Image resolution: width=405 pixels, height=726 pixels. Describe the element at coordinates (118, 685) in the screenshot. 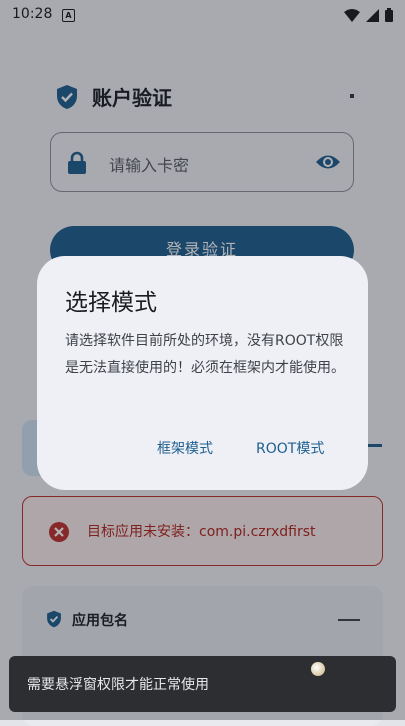

I see `toast-message: 需要悬浮窗权限才能正常使用` at that location.